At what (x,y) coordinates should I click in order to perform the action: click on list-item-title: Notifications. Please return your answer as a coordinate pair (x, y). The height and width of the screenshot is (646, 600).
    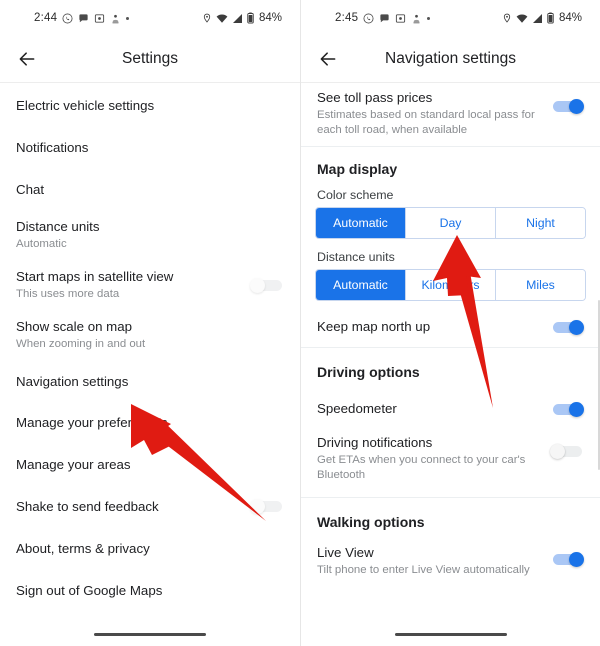
    Looking at the image, I should click on (52, 147).